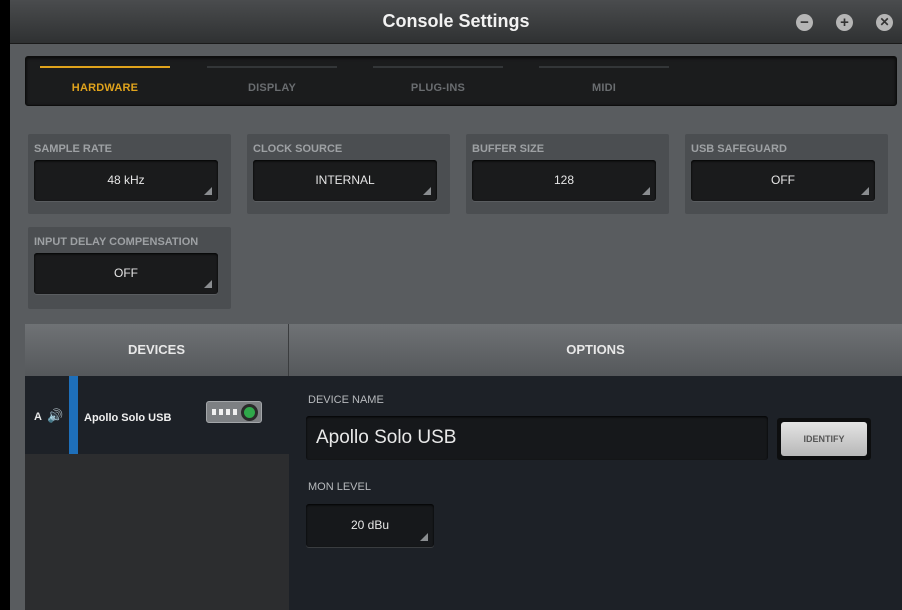  I want to click on clock-source-value: INTERNAL, so click(345, 180).